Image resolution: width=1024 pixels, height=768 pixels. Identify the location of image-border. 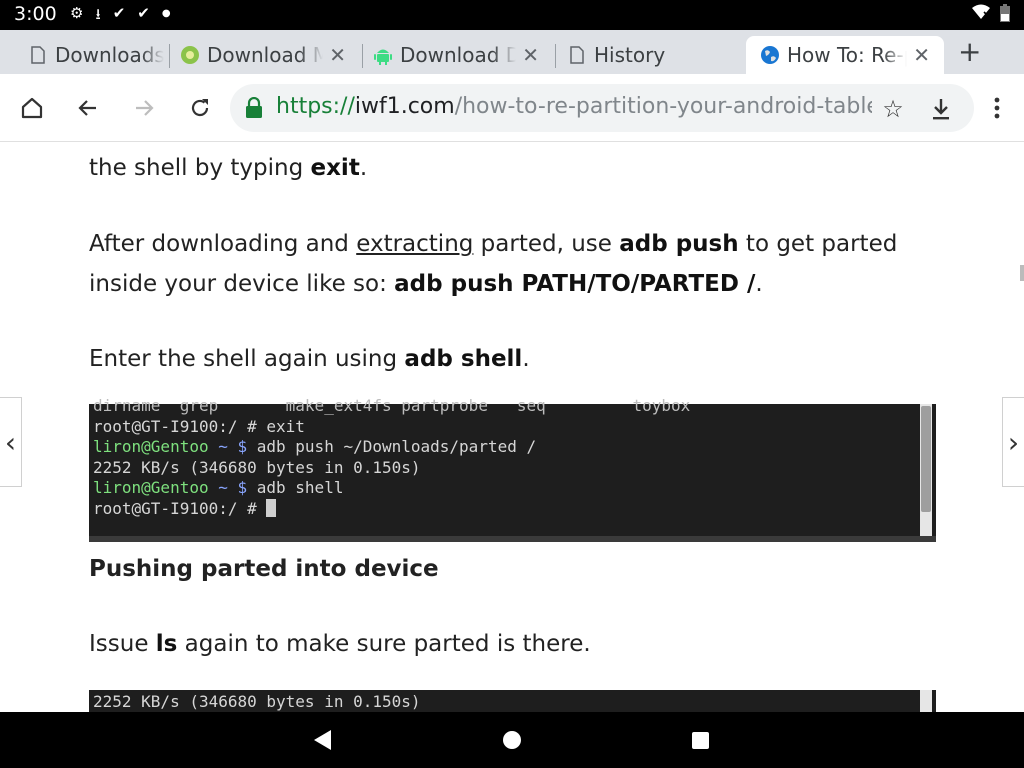
(512, 539).